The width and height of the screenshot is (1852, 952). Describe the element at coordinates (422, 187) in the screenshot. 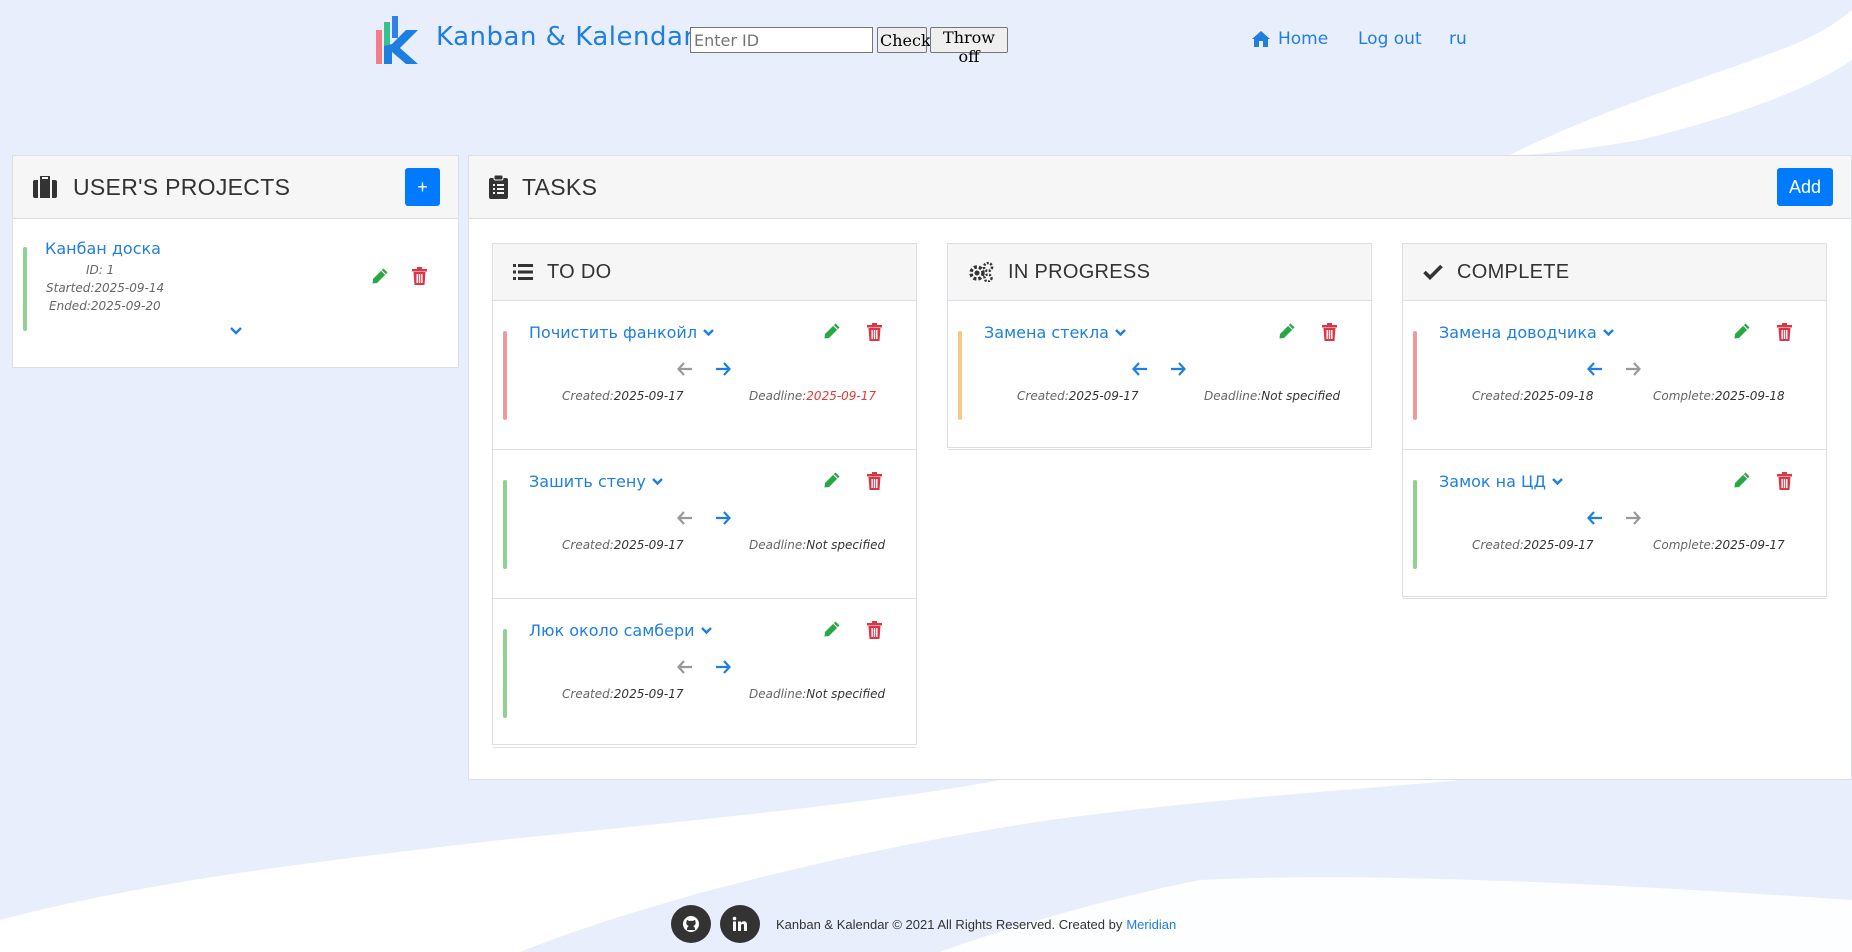

I see `add-project-button: +` at that location.